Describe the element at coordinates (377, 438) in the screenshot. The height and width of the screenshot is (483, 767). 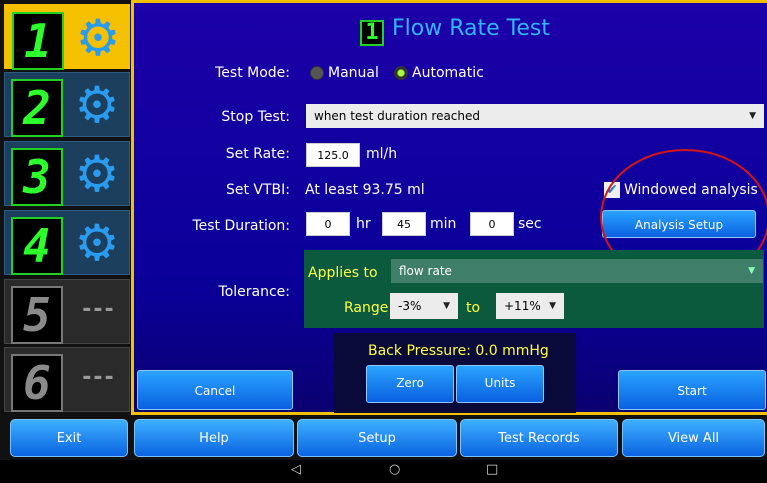
I see `setup-button: Setup` at that location.